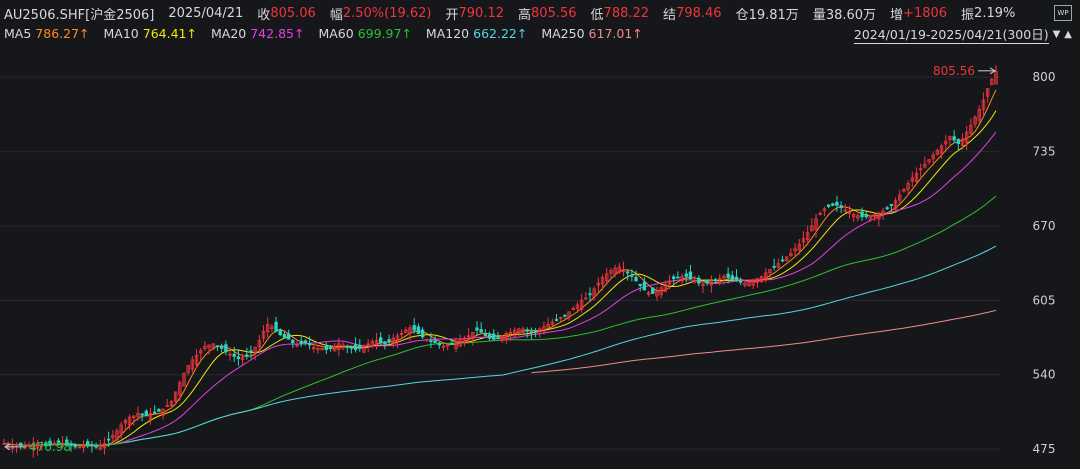 The image size is (1080, 469). Describe the element at coordinates (1044, 300) in the screenshot. I see `y-tick-label: 605` at that location.